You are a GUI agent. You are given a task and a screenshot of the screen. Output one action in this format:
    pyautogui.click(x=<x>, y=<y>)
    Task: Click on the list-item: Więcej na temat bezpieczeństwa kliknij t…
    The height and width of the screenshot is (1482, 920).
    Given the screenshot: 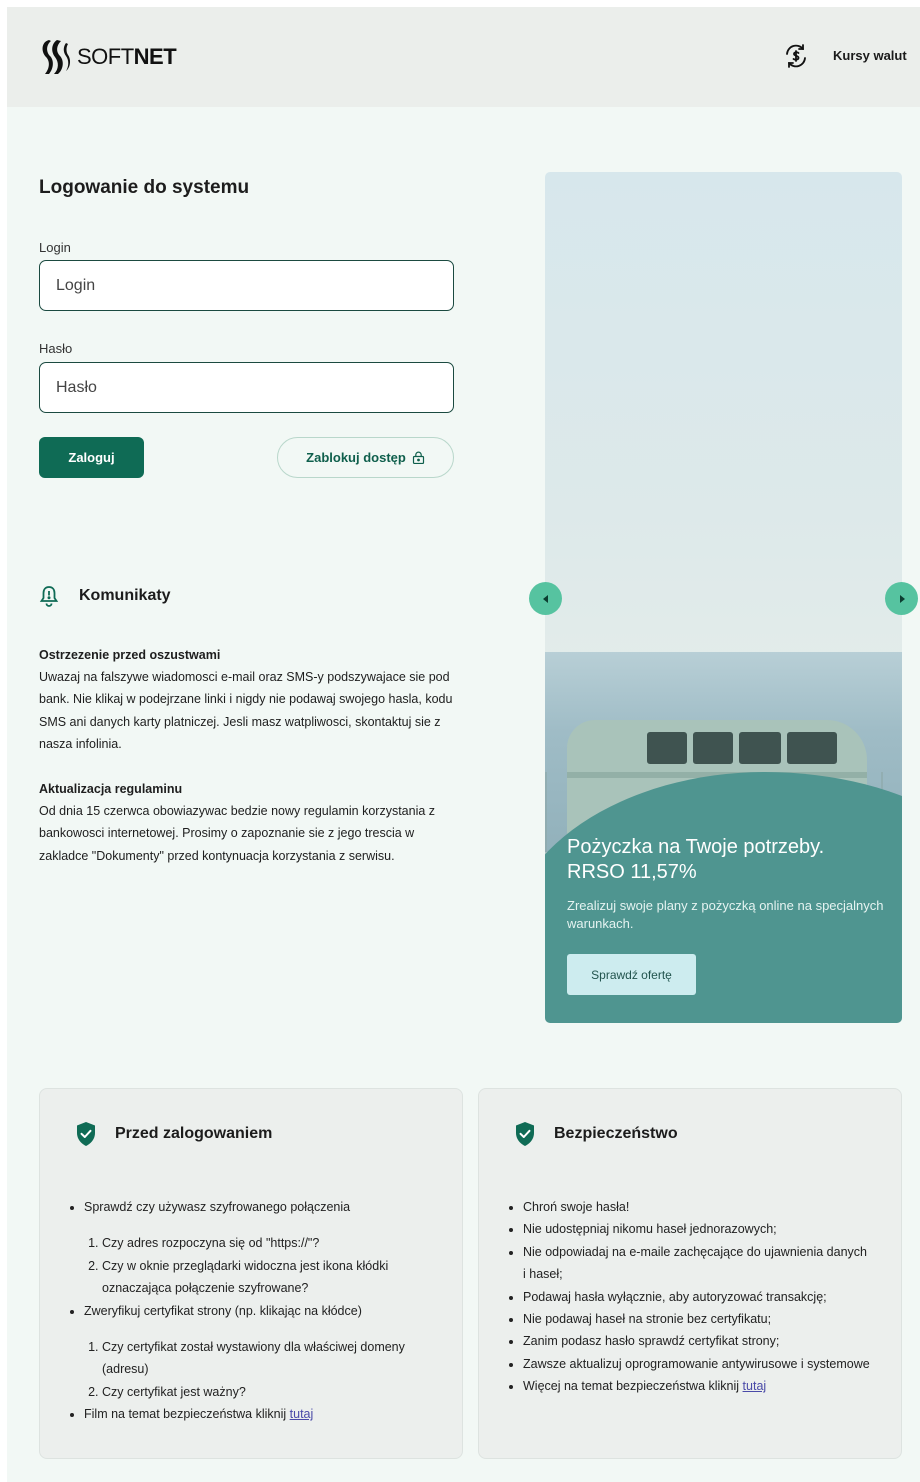 What is the action you would take?
    pyautogui.click(x=698, y=1386)
    